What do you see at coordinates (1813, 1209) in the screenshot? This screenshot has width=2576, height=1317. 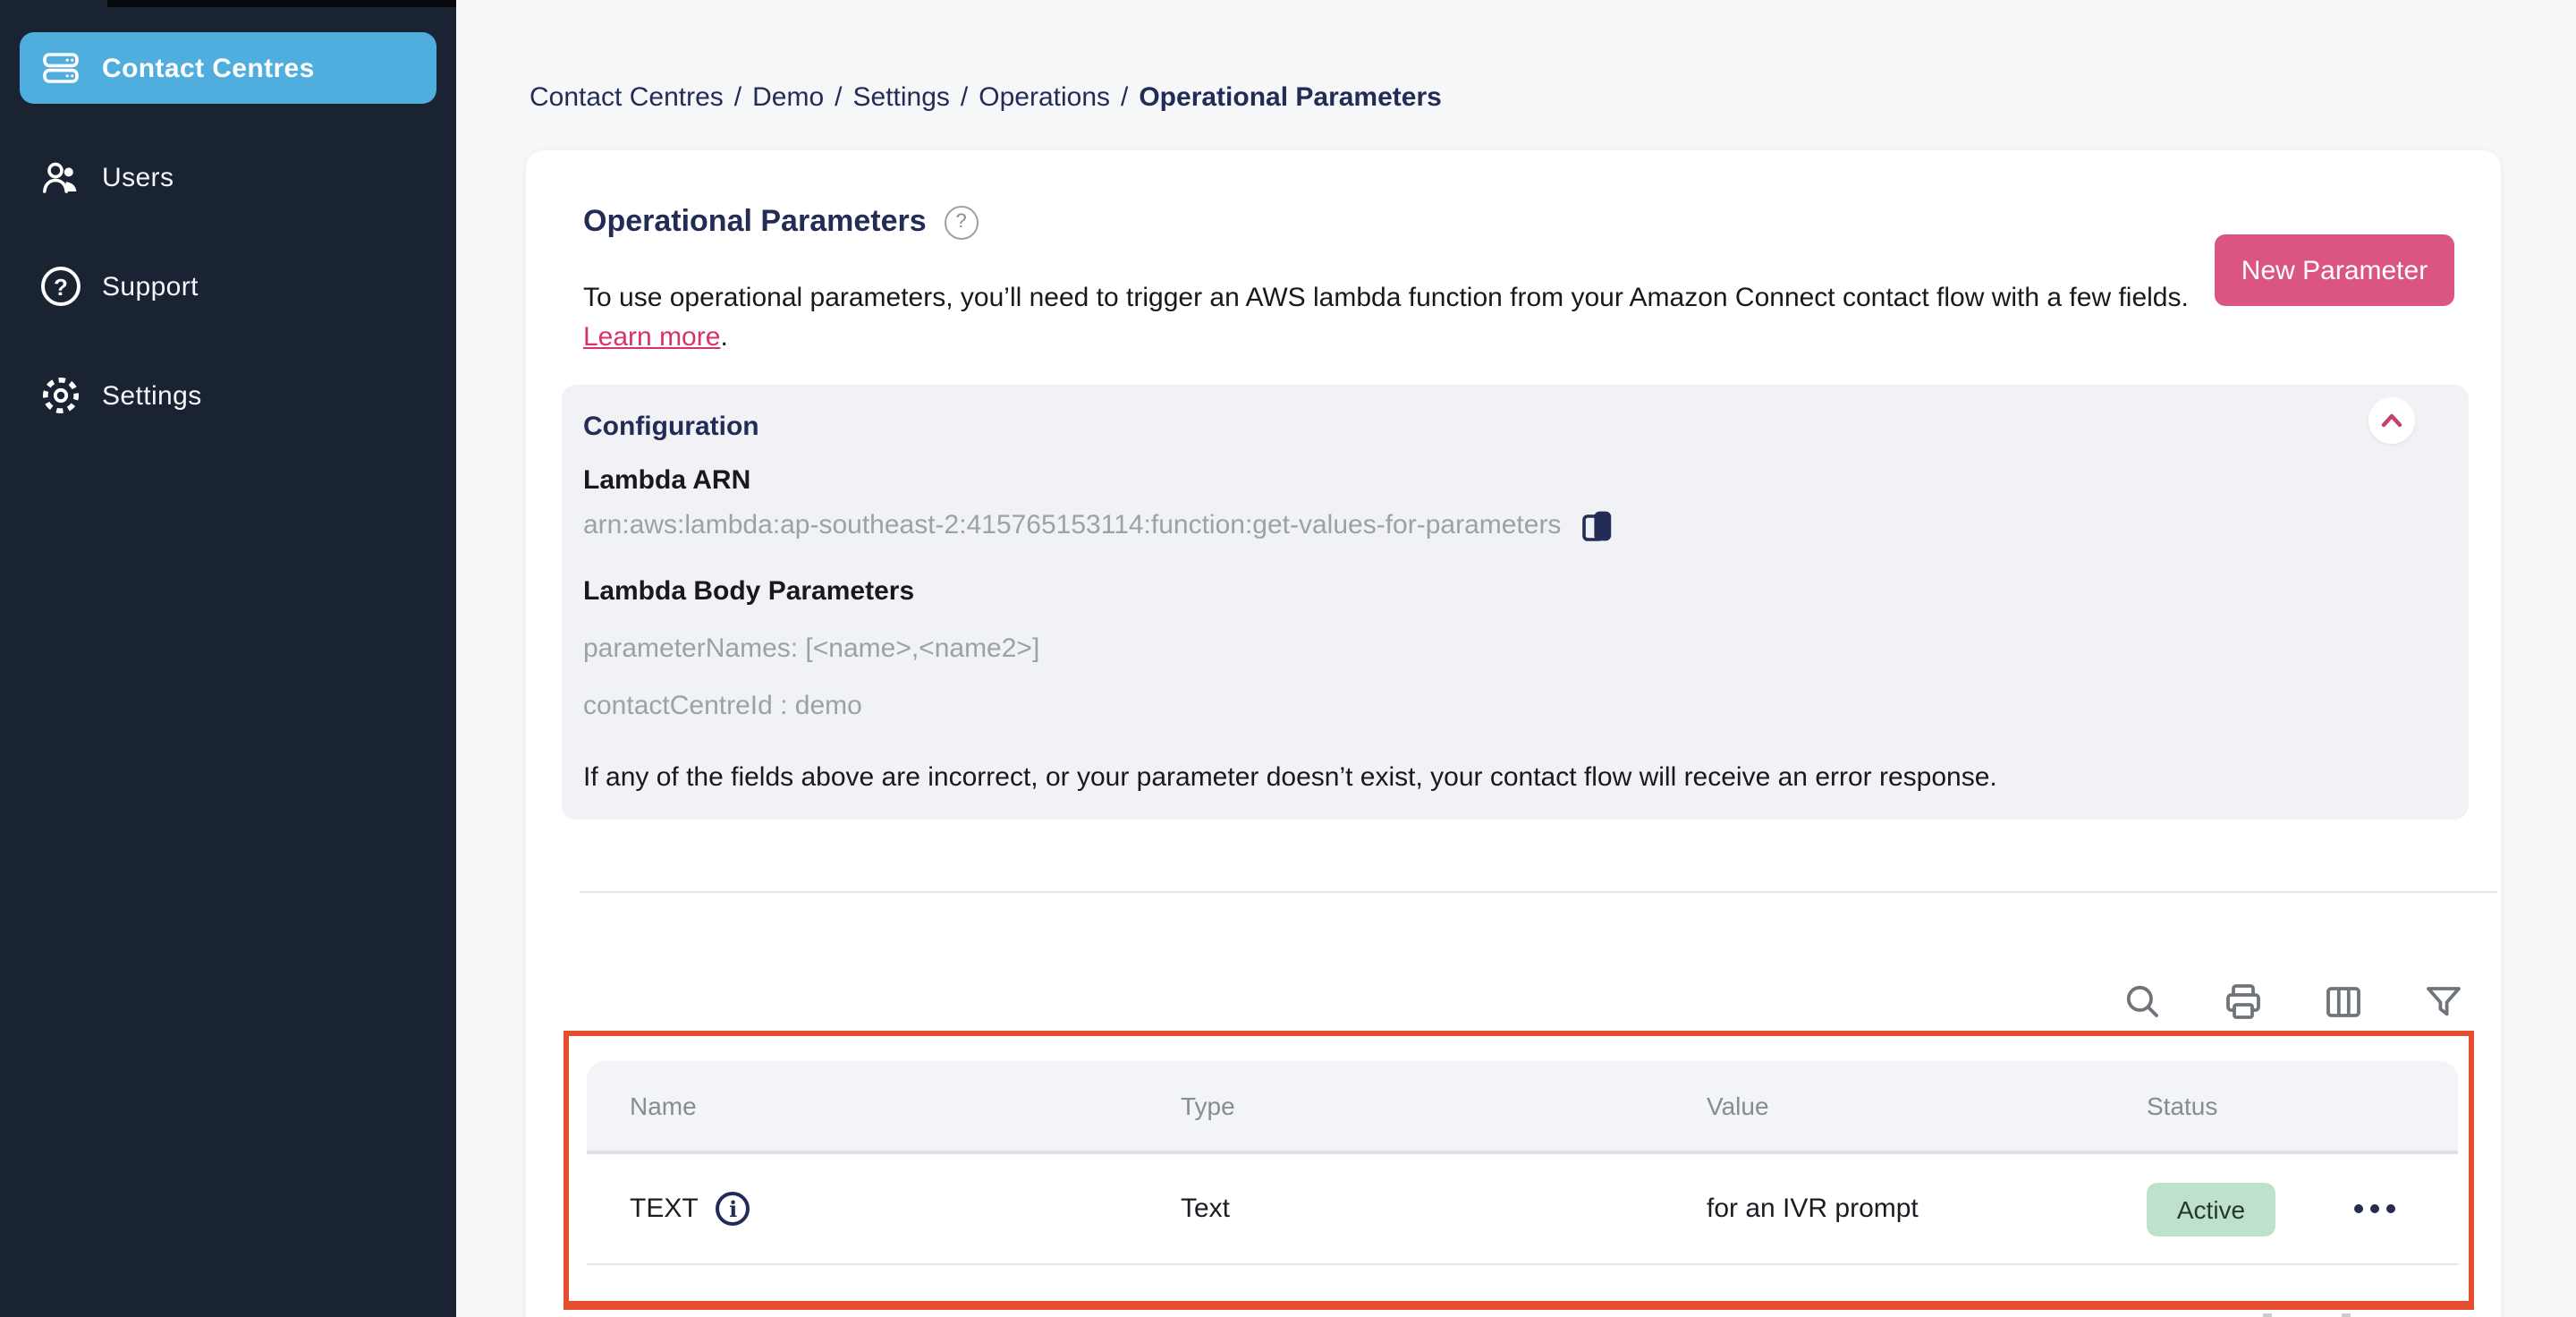 I see `parameter-value: for an IVR prompt` at bounding box center [1813, 1209].